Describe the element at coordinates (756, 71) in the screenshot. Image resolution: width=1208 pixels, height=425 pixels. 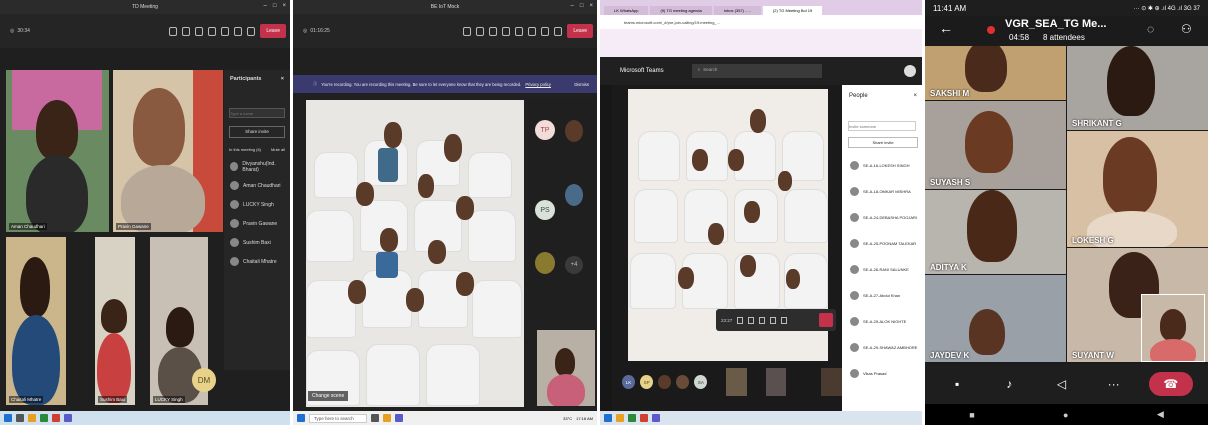
I see `search-input: ⌕ Search` at that location.